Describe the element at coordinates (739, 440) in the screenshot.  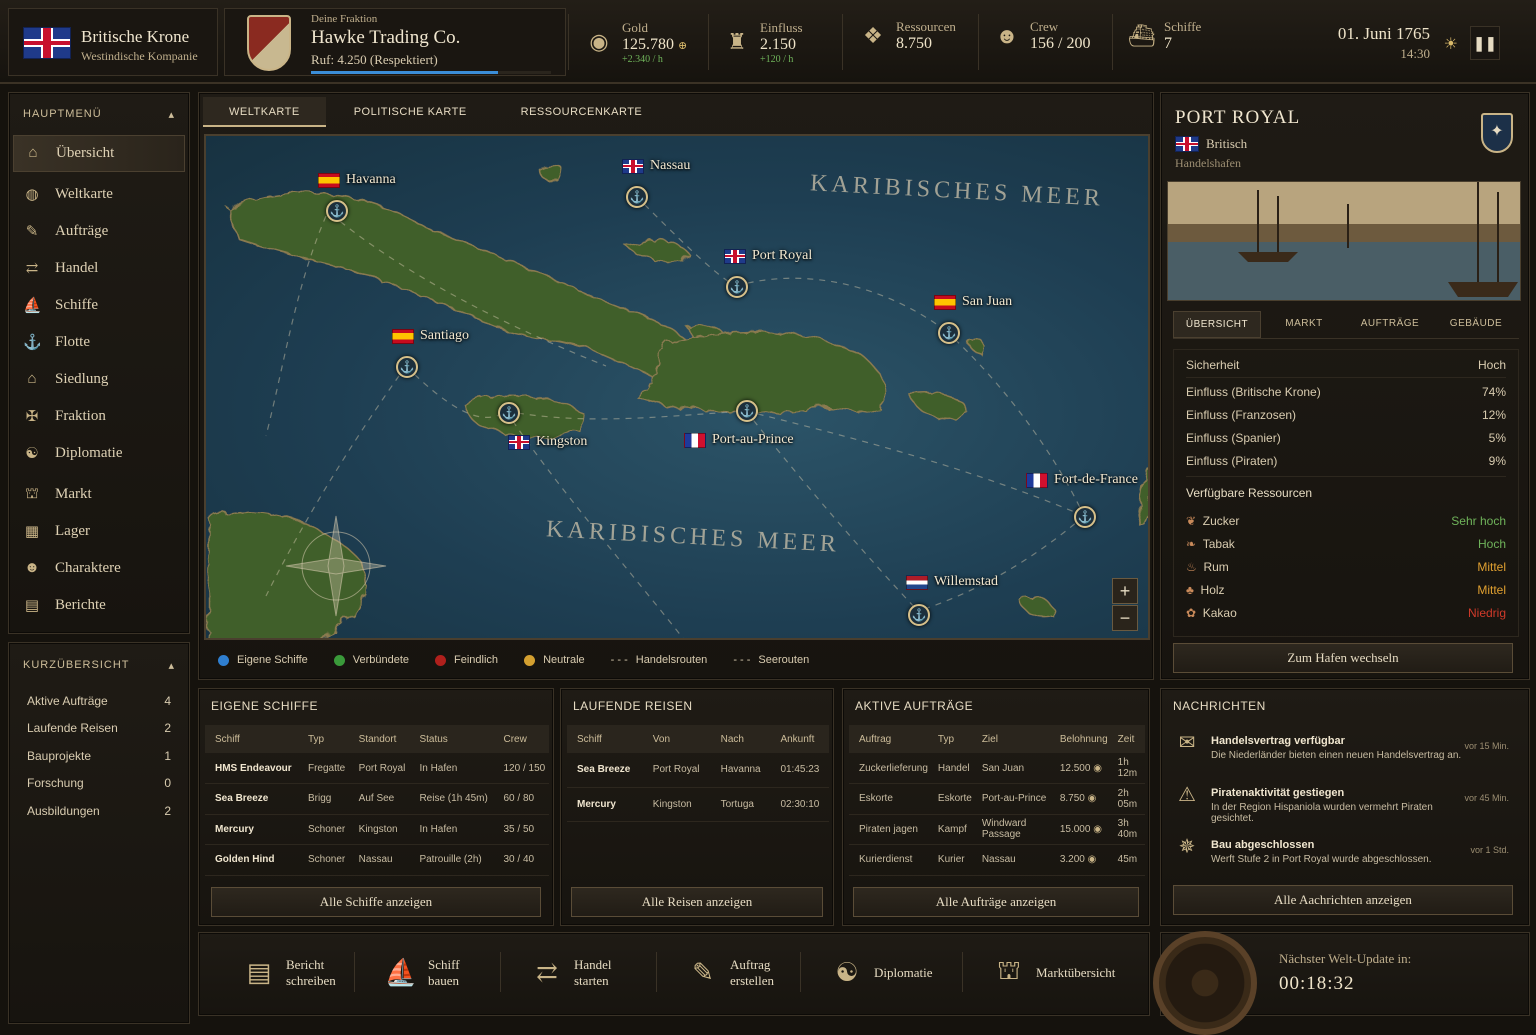
I see `port-label-port-au-prince: Port-au-Prince` at that location.